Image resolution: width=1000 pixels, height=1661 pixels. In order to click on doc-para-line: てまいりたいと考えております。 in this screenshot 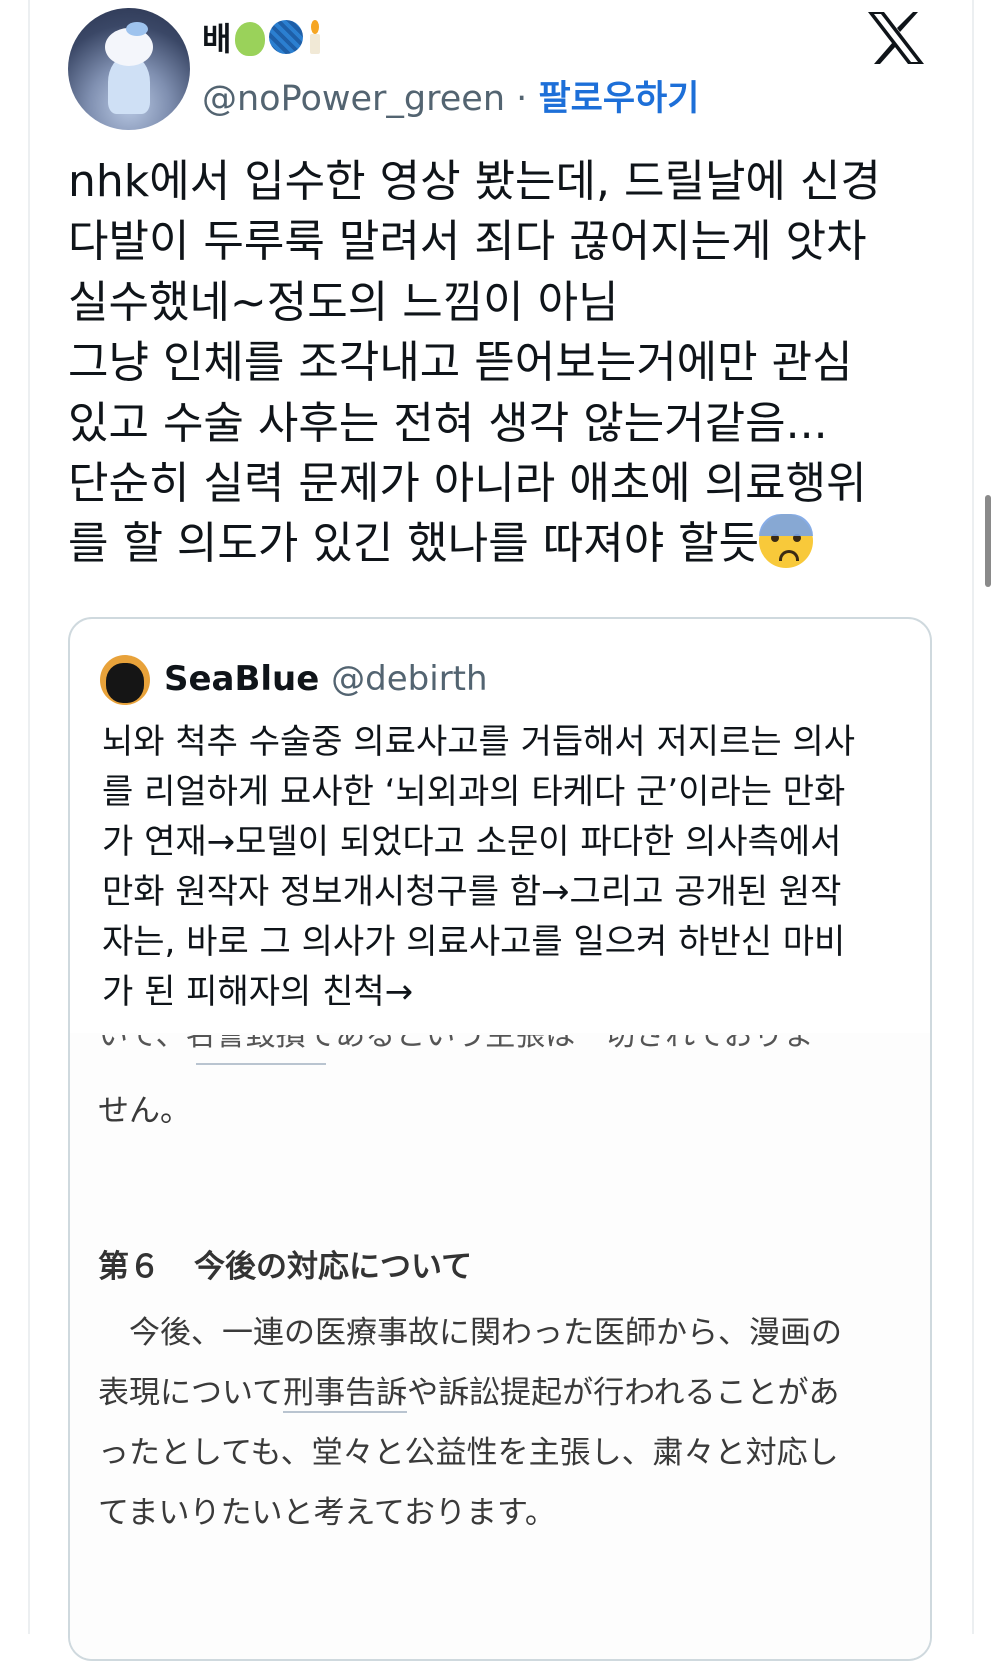, I will do `click(327, 1513)`.